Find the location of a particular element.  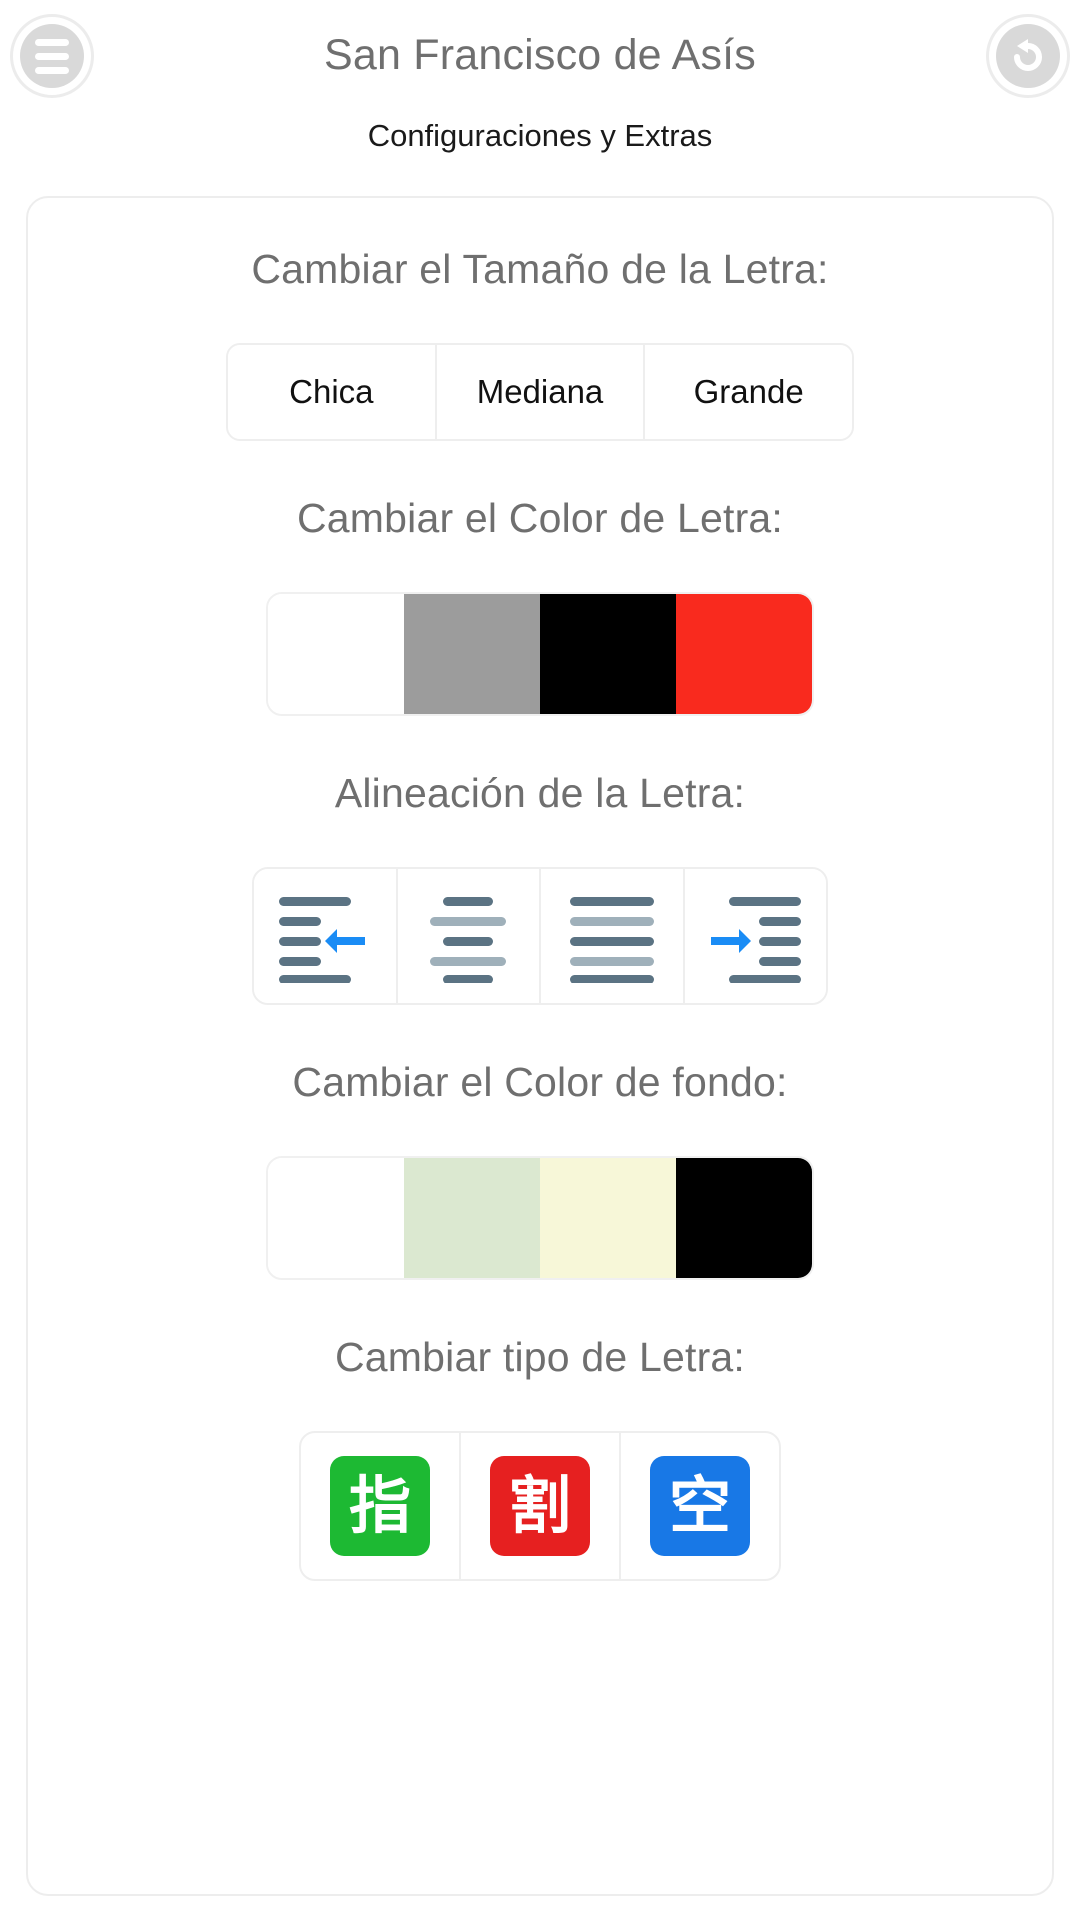

font-type-options: 指 割 空 is located at coordinates (540, 1506).